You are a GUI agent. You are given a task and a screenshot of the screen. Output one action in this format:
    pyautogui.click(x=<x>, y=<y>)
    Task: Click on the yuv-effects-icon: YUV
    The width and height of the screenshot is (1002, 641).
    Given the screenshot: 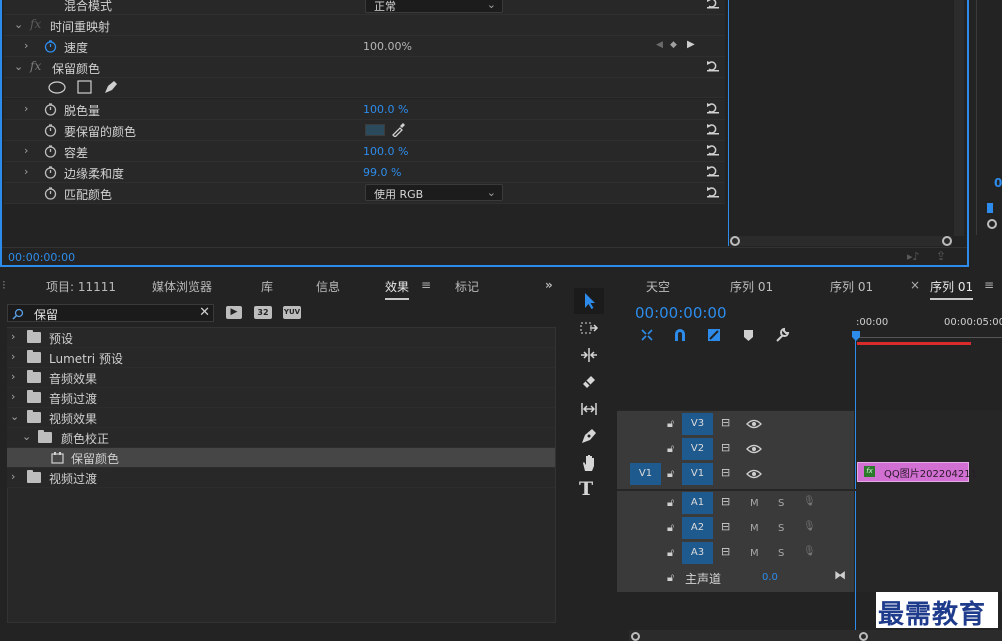 What is the action you would take?
    pyautogui.click(x=292, y=312)
    